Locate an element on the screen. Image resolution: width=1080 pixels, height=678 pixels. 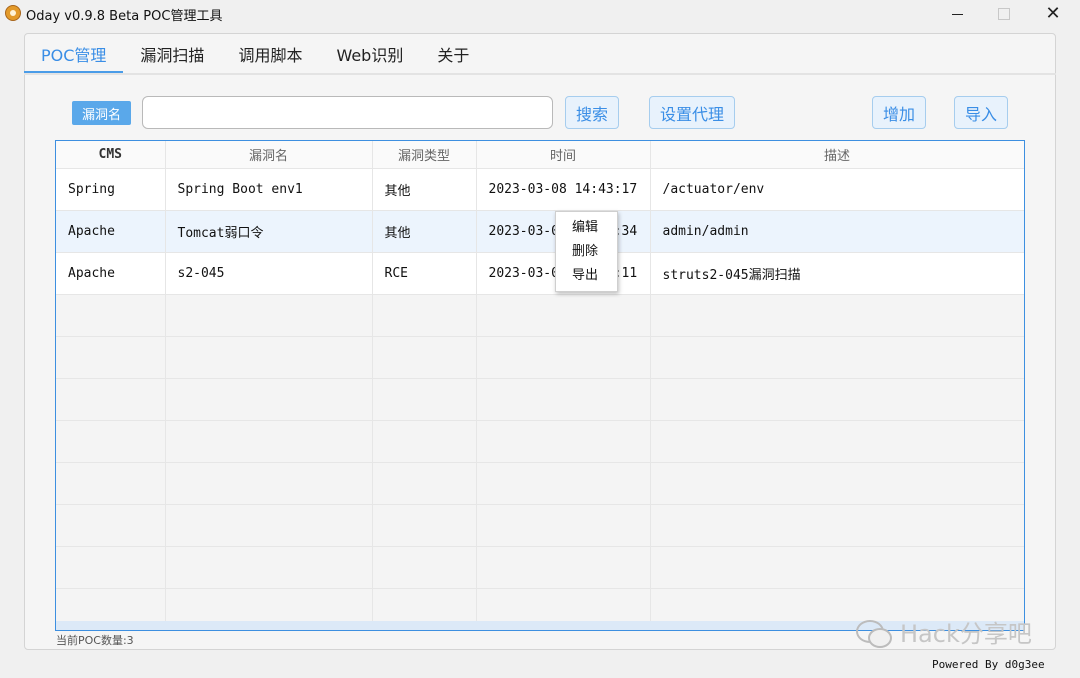
close-button: ✕ is located at coordinates (1053, 14).